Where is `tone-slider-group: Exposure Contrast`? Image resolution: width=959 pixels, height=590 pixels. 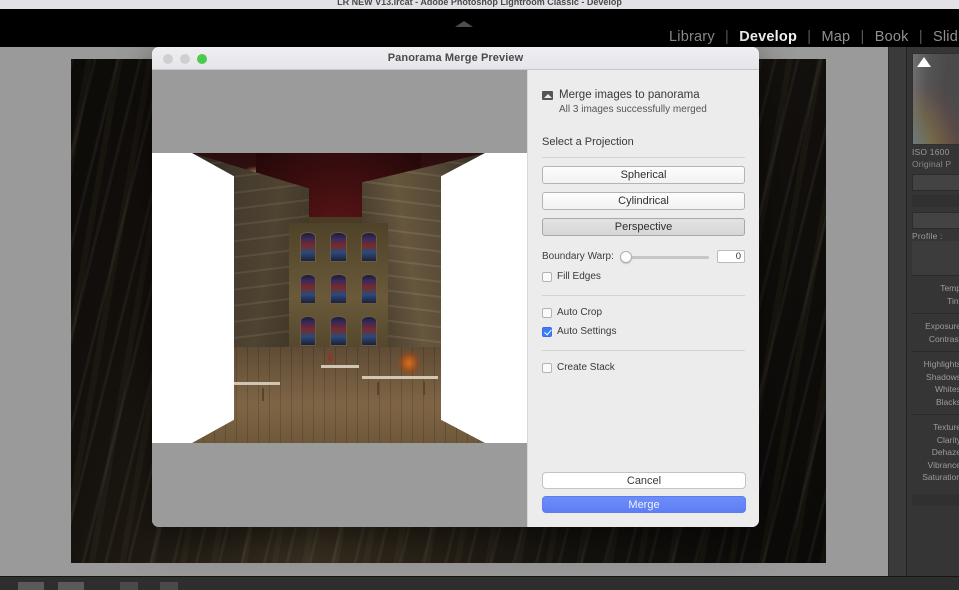
tone-slider-group: Exposure Contrast is located at coordinates (935, 332).